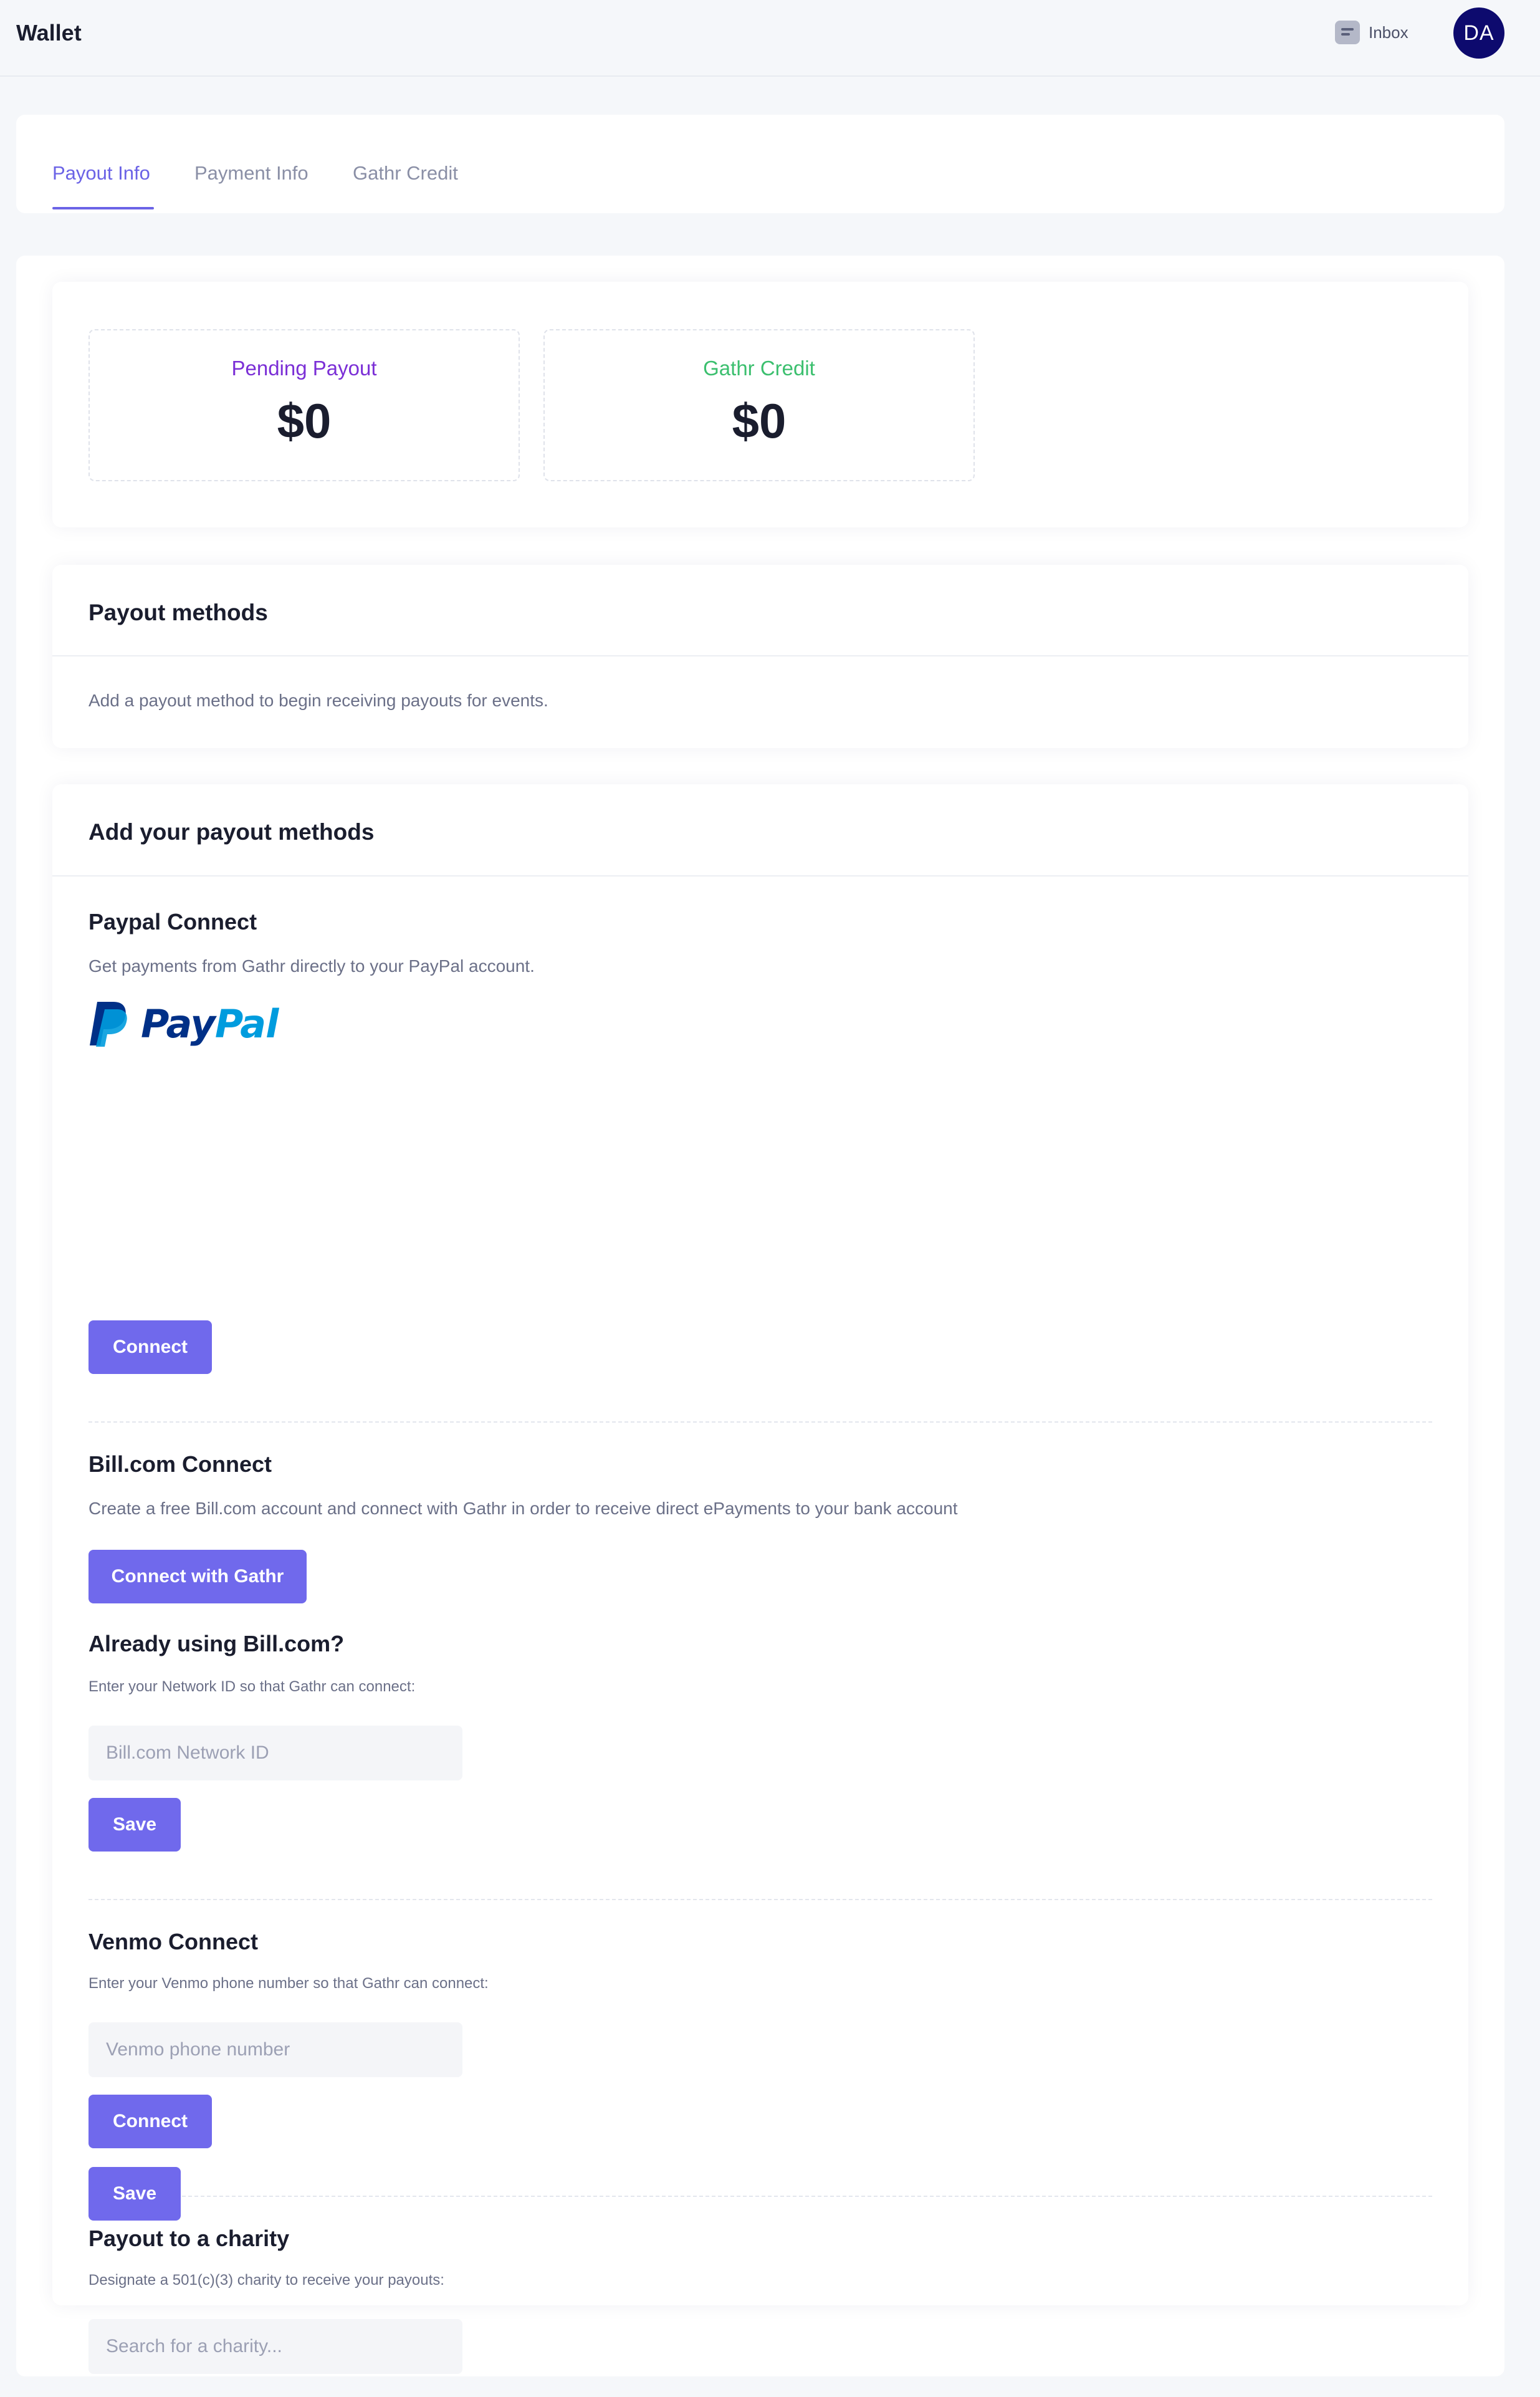 The image size is (1540, 2397). What do you see at coordinates (760, 164) in the screenshot?
I see `tabs-bar: Payout Info Payment Info Gathr Credit` at bounding box center [760, 164].